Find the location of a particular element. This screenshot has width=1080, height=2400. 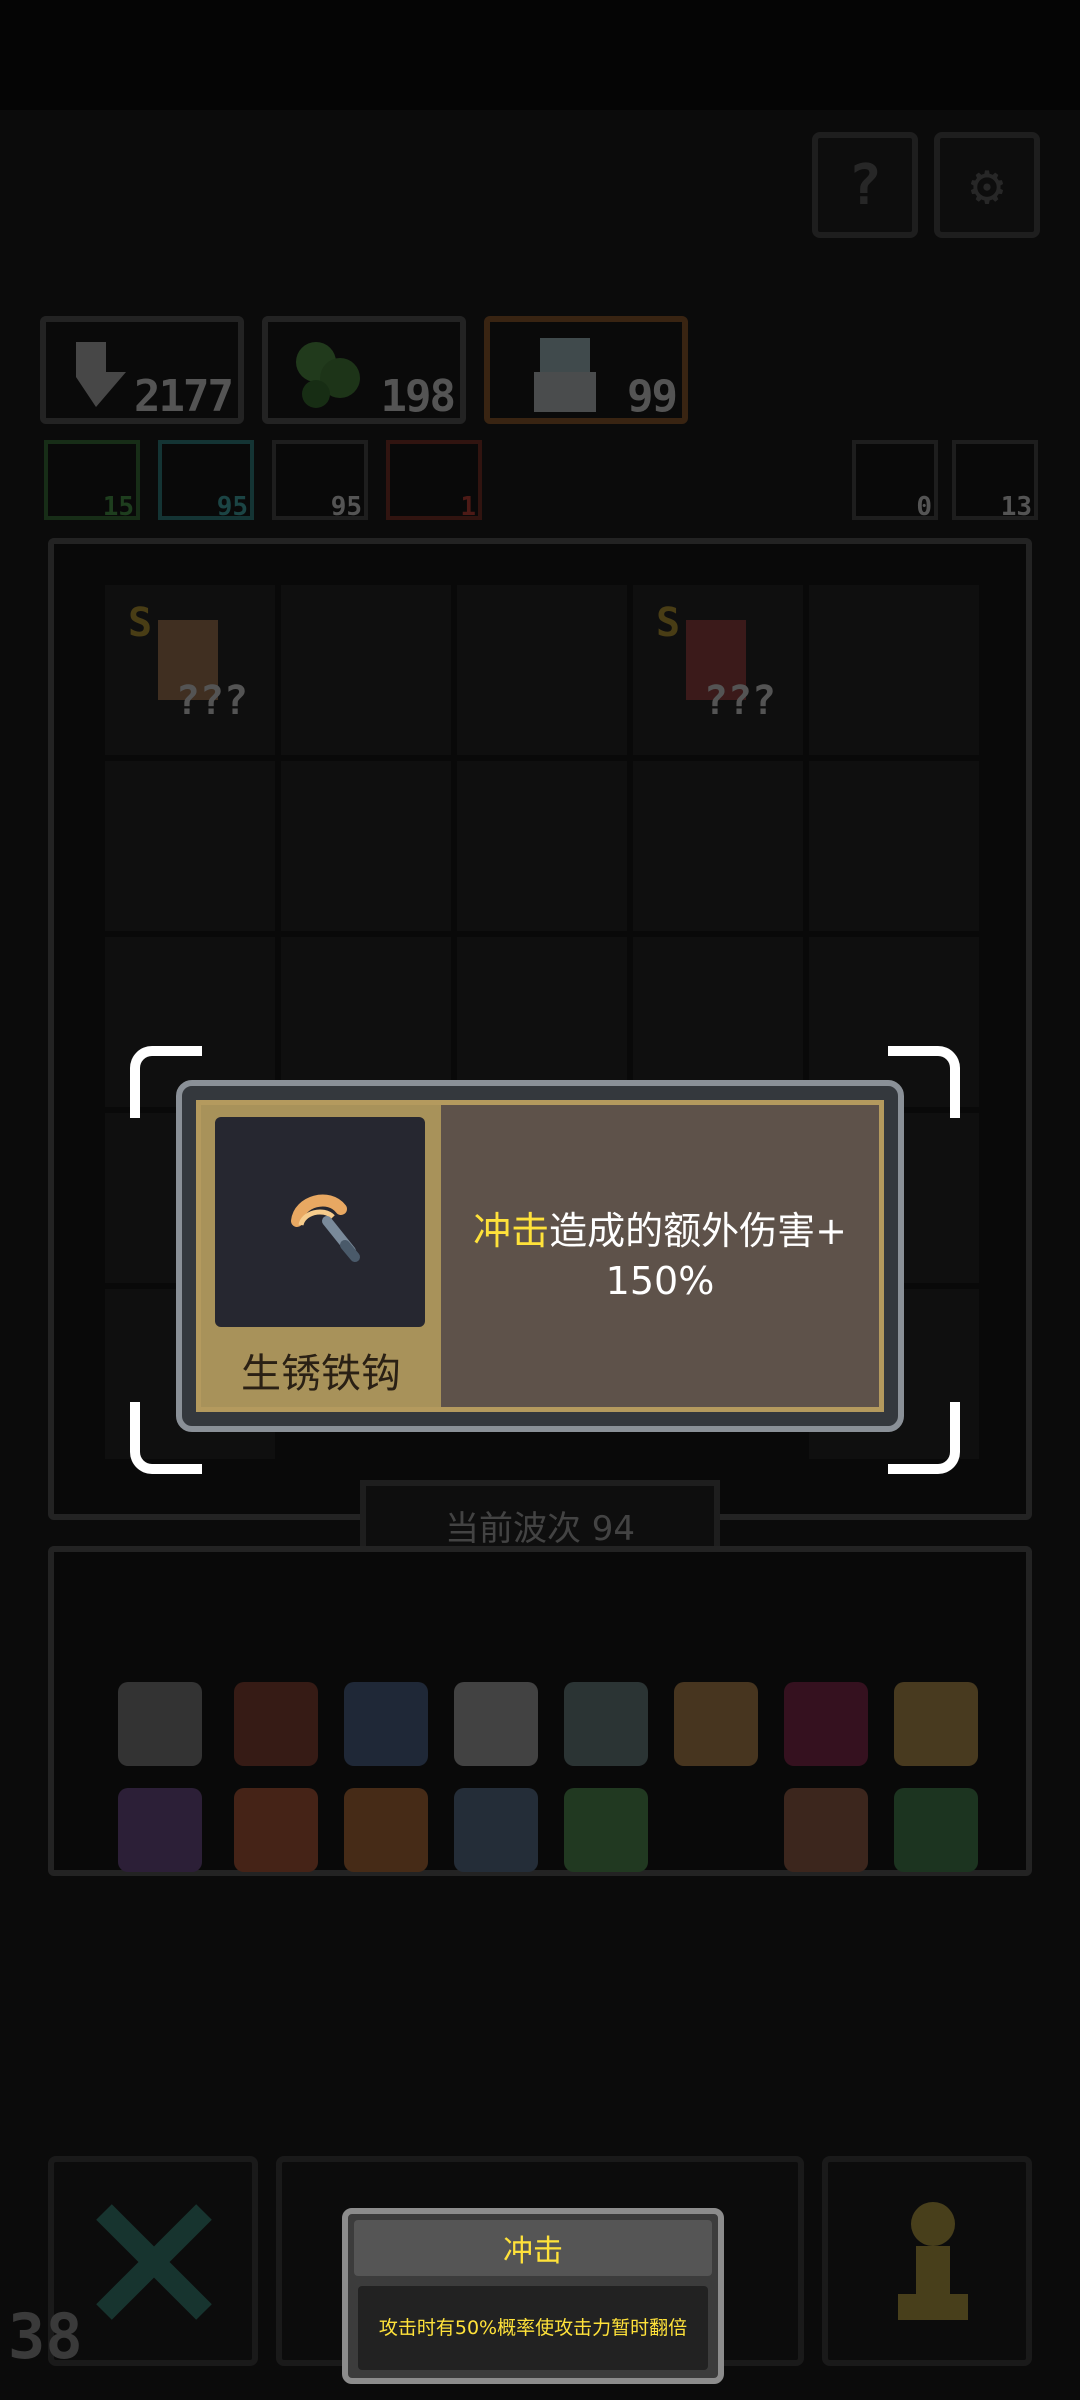

stat-refresh-value: 0 is located at coordinates (924, 507).